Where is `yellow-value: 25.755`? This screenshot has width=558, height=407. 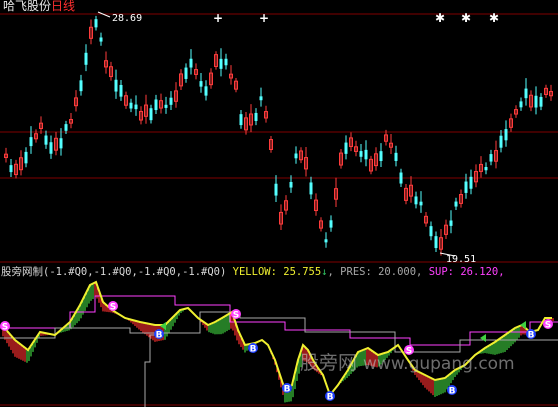 yellow-value: 25.755 is located at coordinates (302, 272).